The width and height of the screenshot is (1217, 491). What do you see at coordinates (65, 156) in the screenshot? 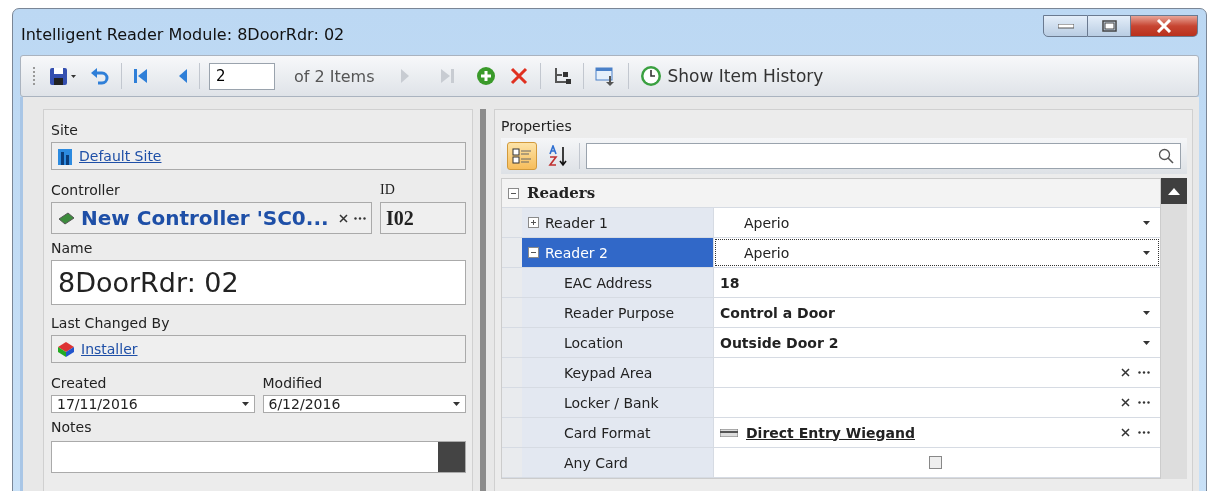
I see `building-icon` at bounding box center [65, 156].